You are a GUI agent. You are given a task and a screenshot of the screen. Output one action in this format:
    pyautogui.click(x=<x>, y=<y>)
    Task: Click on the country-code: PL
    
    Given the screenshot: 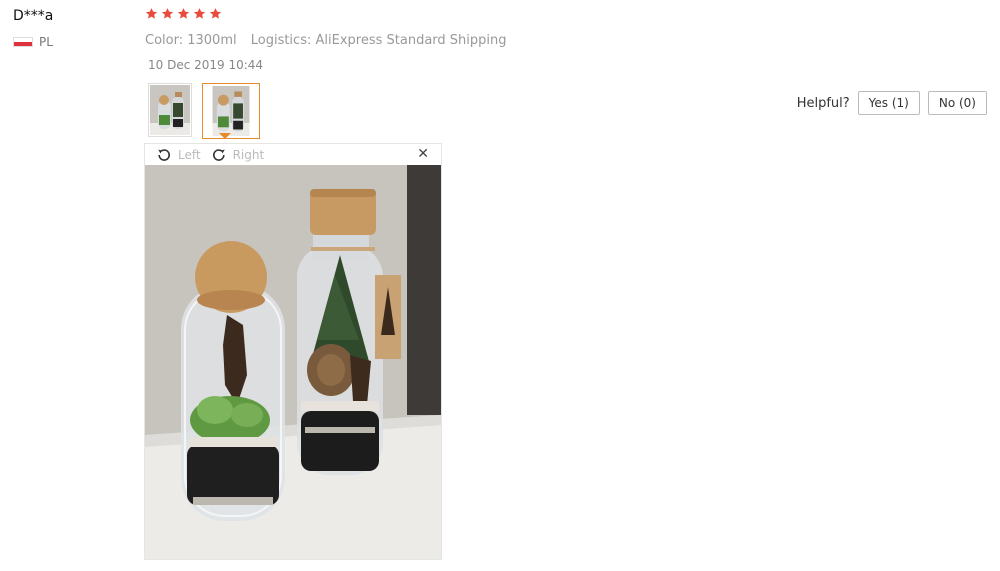 What is the action you would take?
    pyautogui.click(x=46, y=42)
    